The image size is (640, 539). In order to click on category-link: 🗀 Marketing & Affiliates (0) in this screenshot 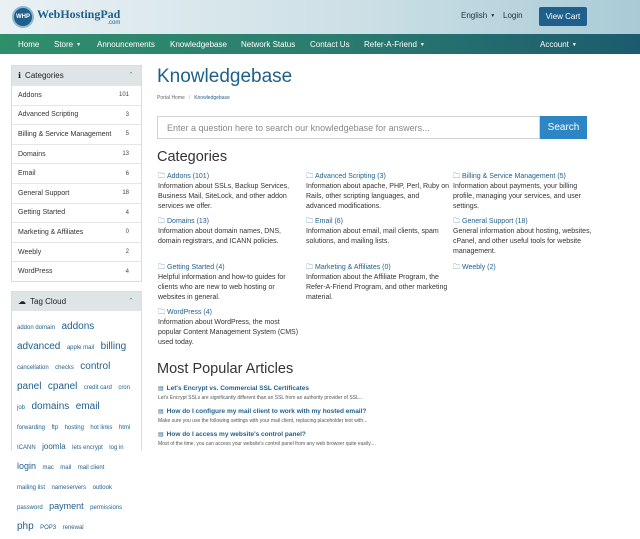, I will do `click(378, 268)`.